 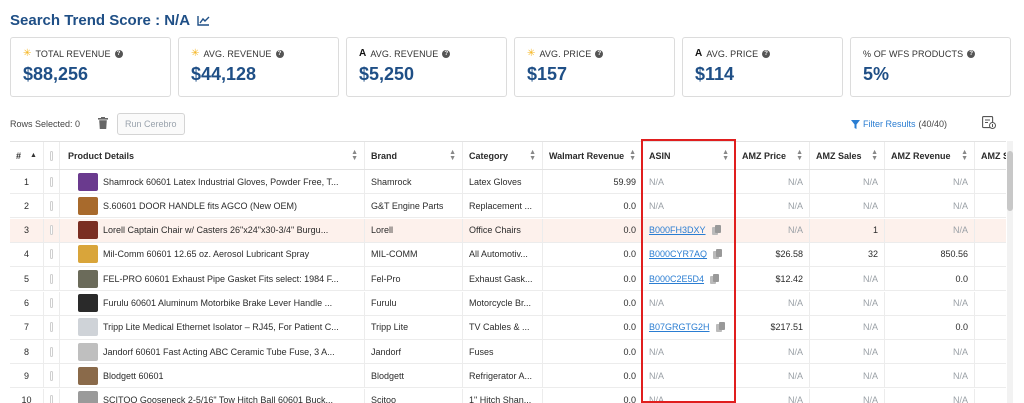 I want to click on select-all-checkbox, so click(x=51, y=155).